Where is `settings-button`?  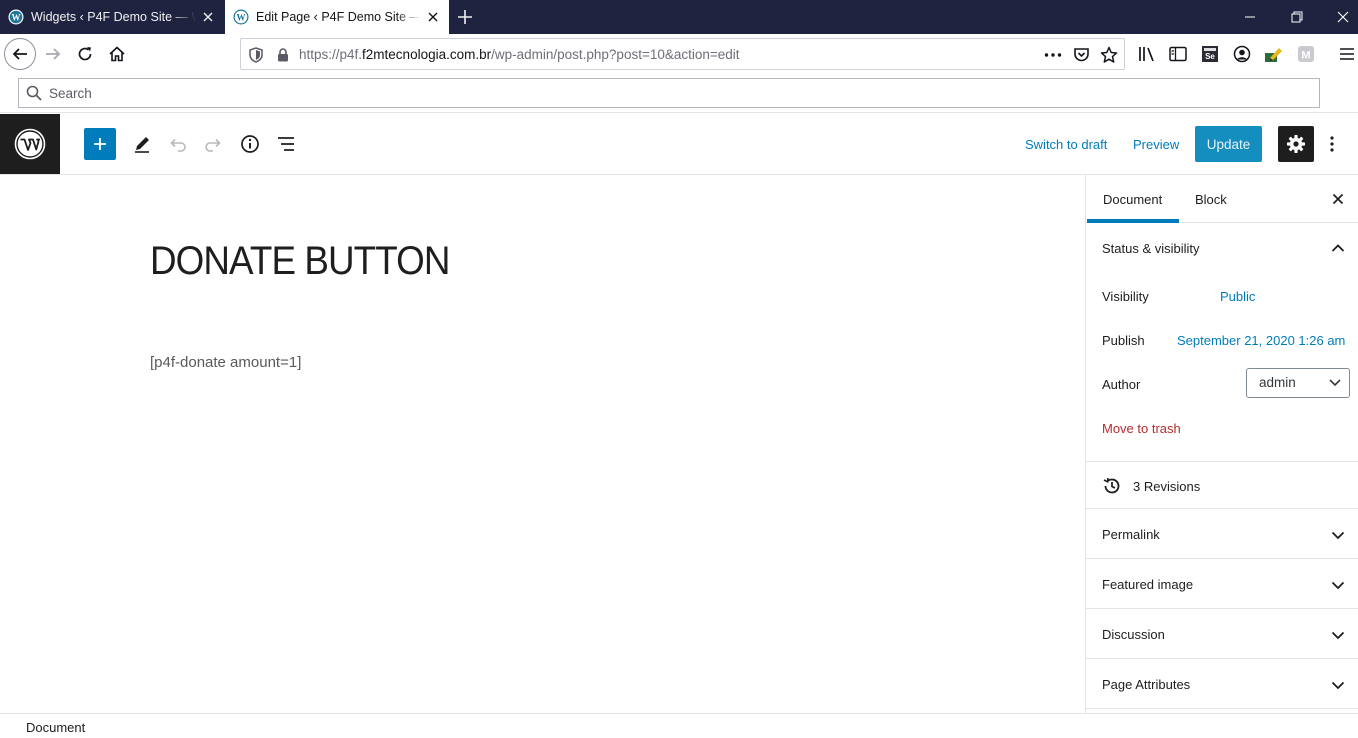 settings-button is located at coordinates (1296, 144).